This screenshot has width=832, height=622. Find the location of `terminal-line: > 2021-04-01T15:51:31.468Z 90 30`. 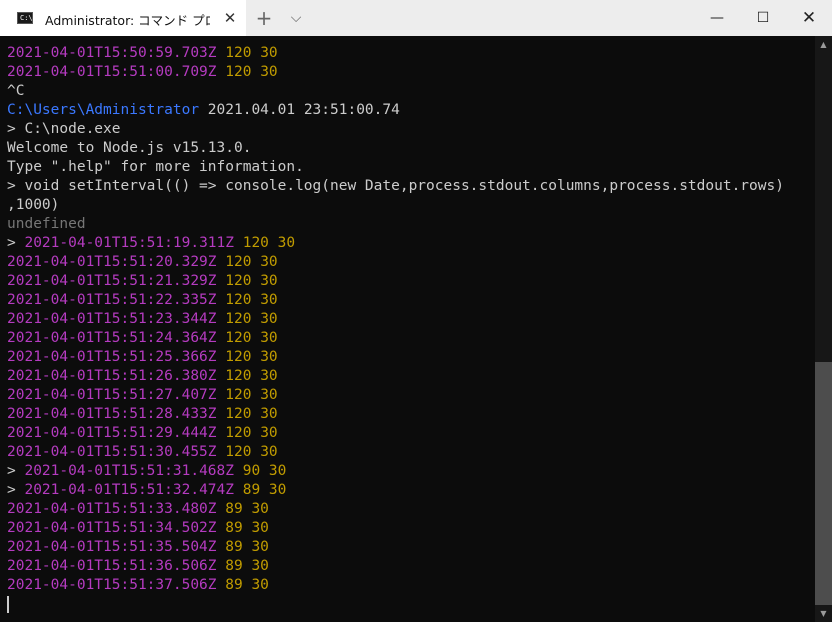

terminal-line: > 2021-04-01T15:51:31.468Z 90 30 is located at coordinates (146, 471).